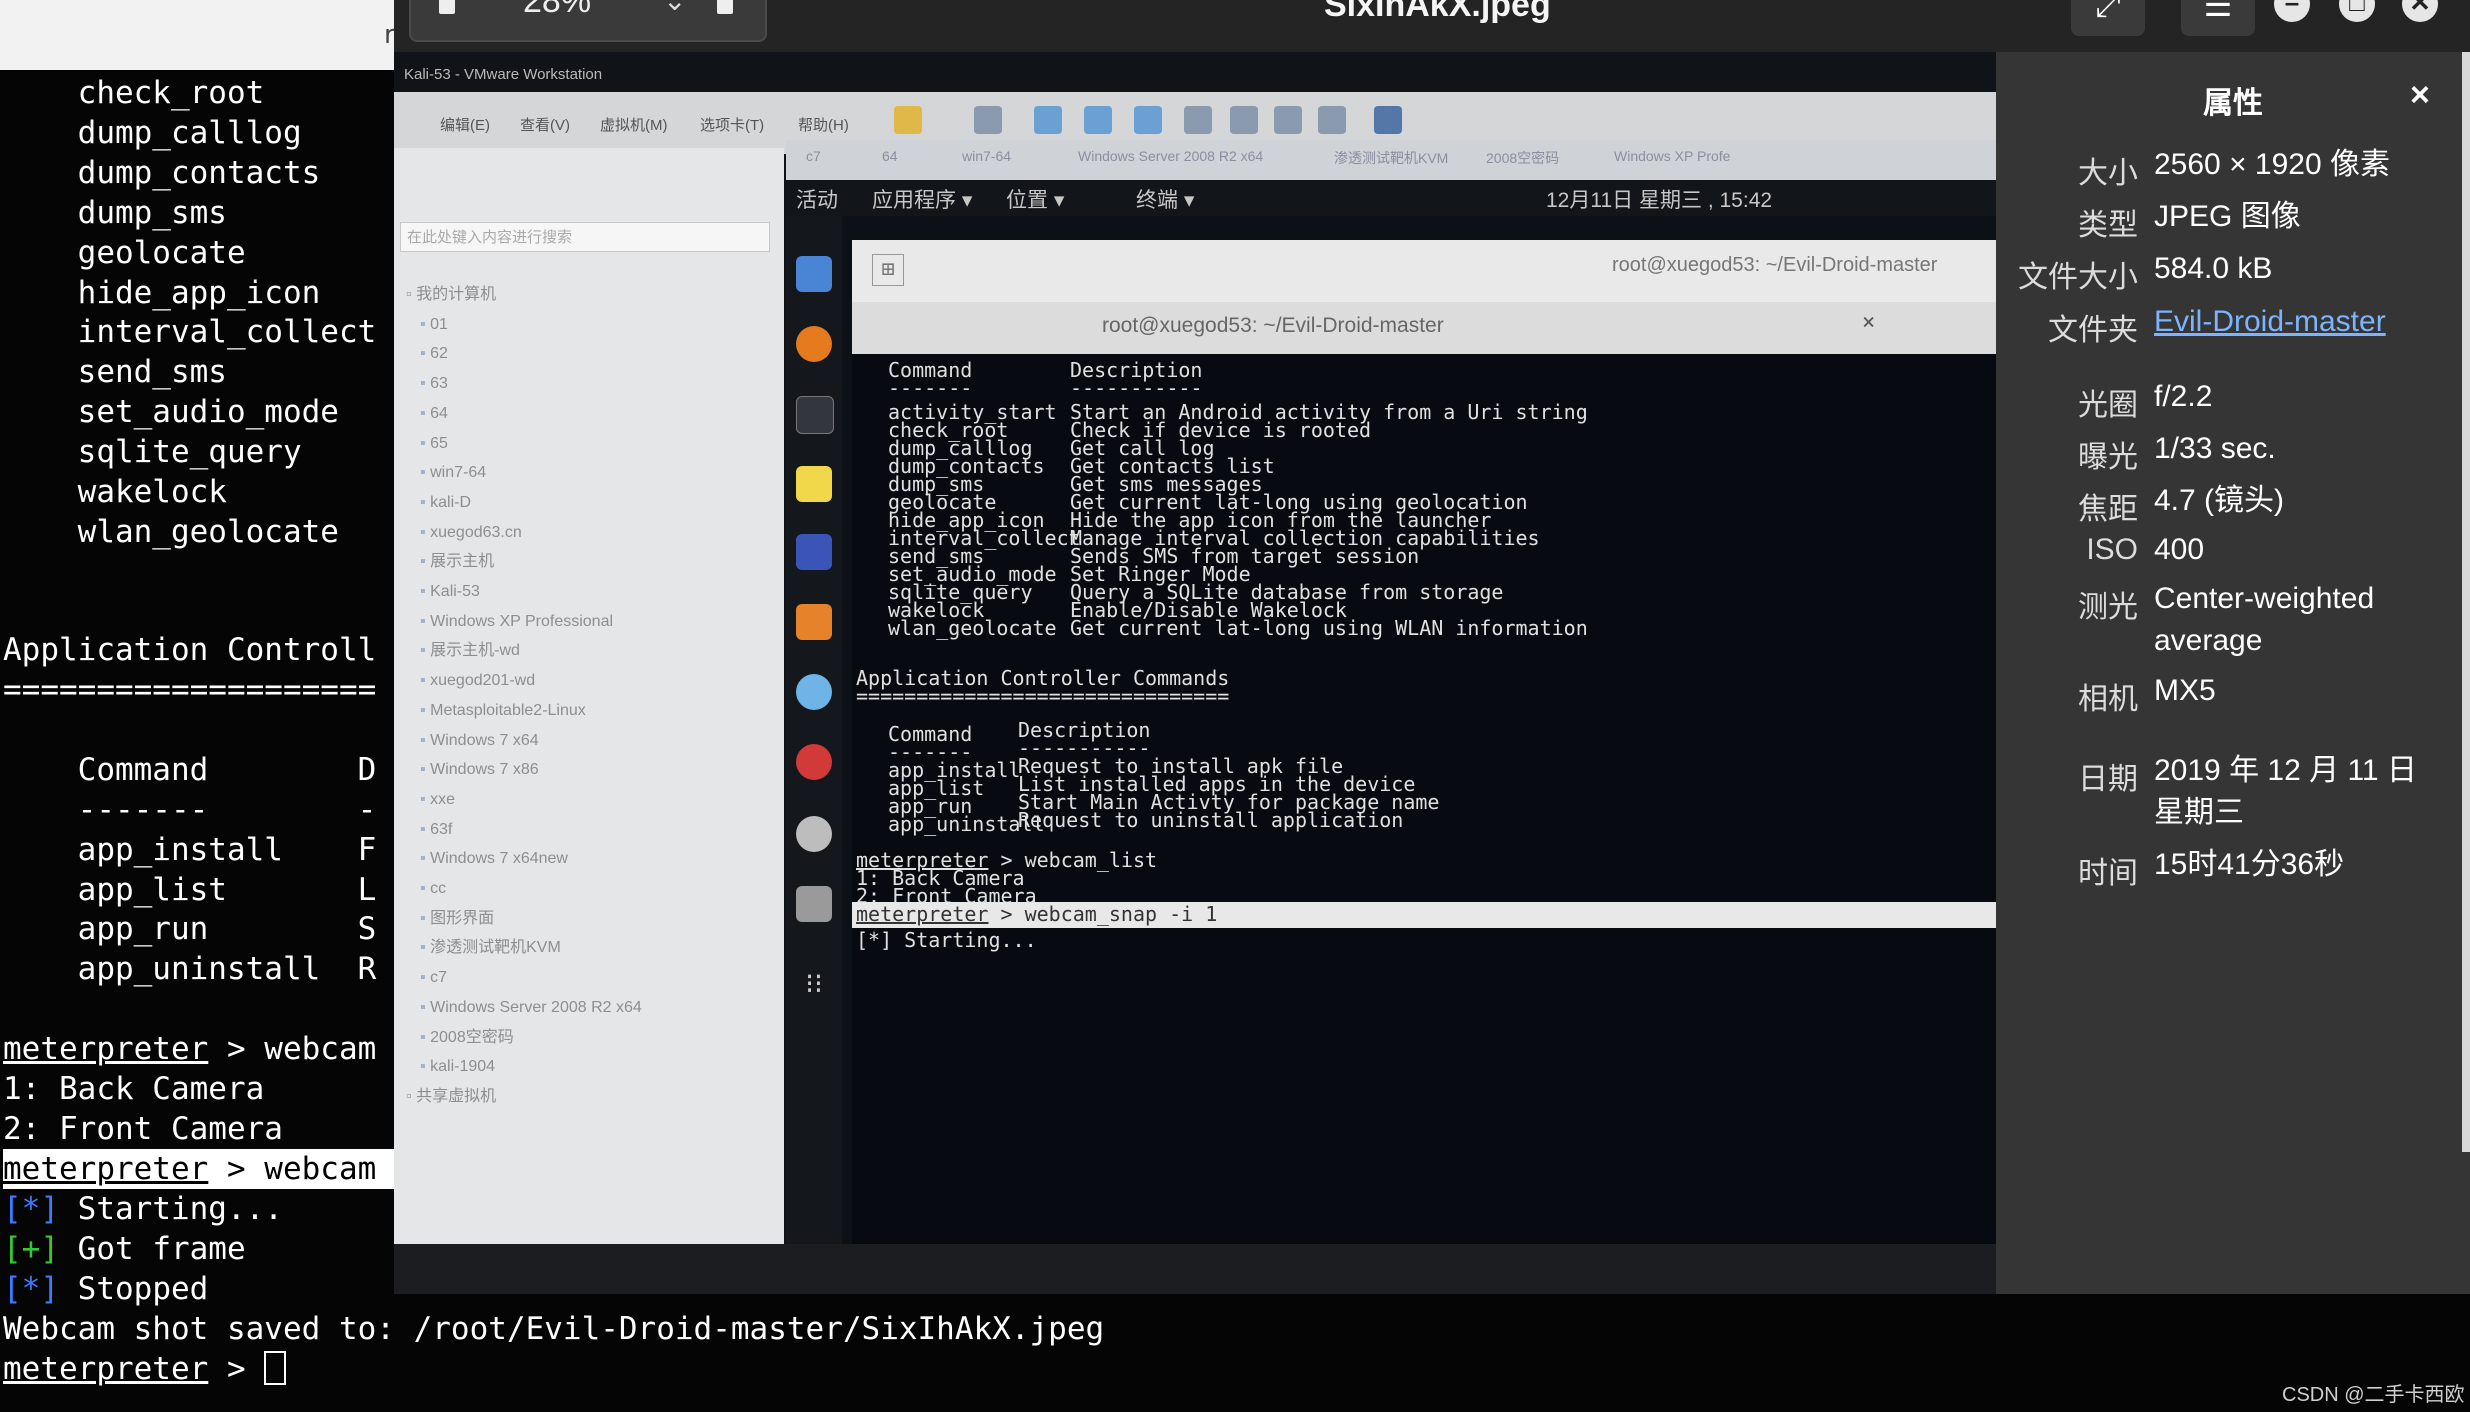  I want to click on menu-item: 选项卡(T), so click(732, 124).